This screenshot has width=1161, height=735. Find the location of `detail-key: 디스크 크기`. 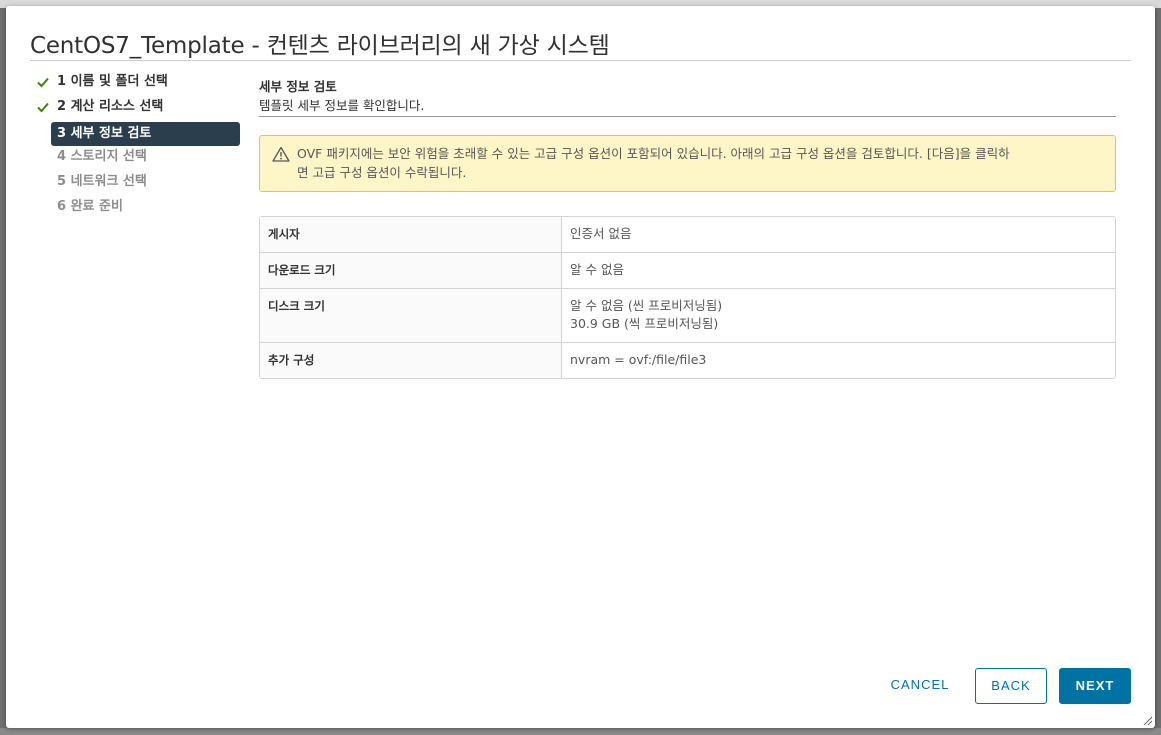

detail-key: 디스크 크기 is located at coordinates (411, 316).